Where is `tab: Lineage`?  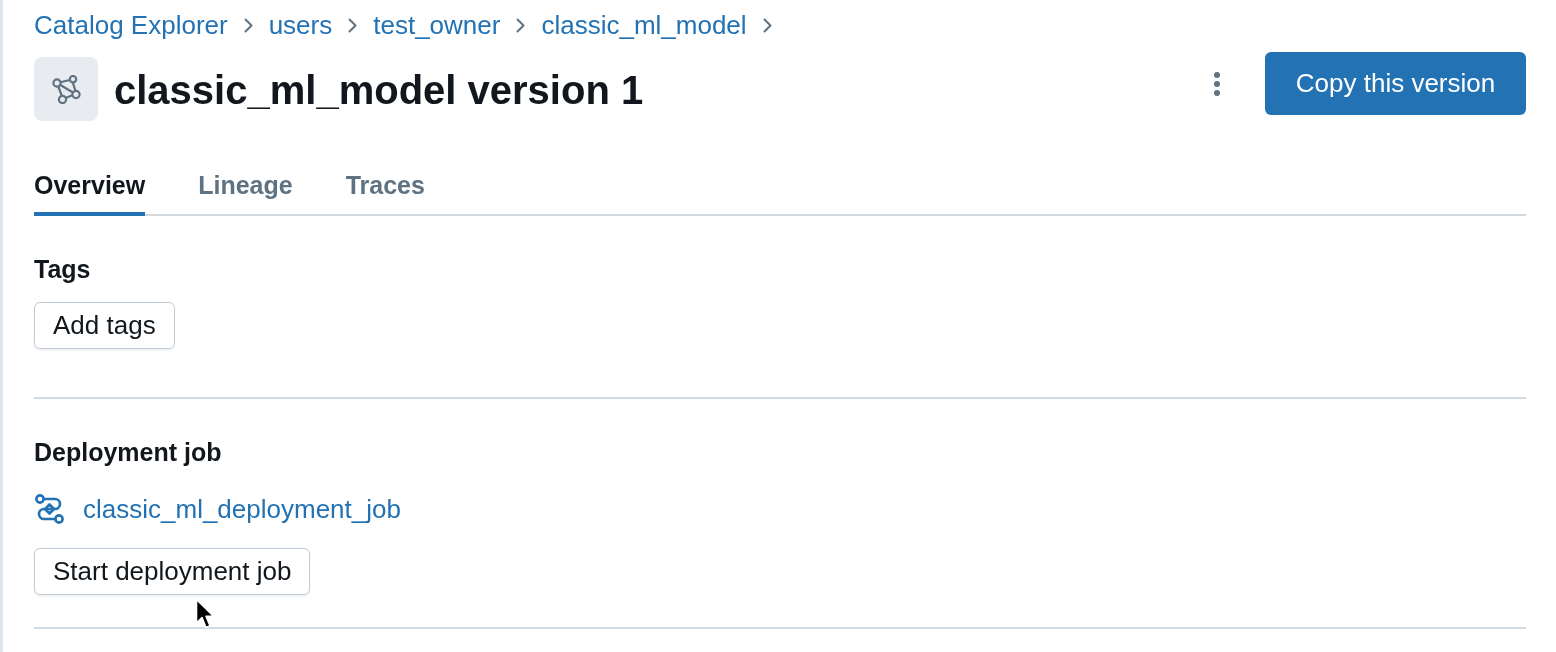
tab: Lineage is located at coordinates (245, 187).